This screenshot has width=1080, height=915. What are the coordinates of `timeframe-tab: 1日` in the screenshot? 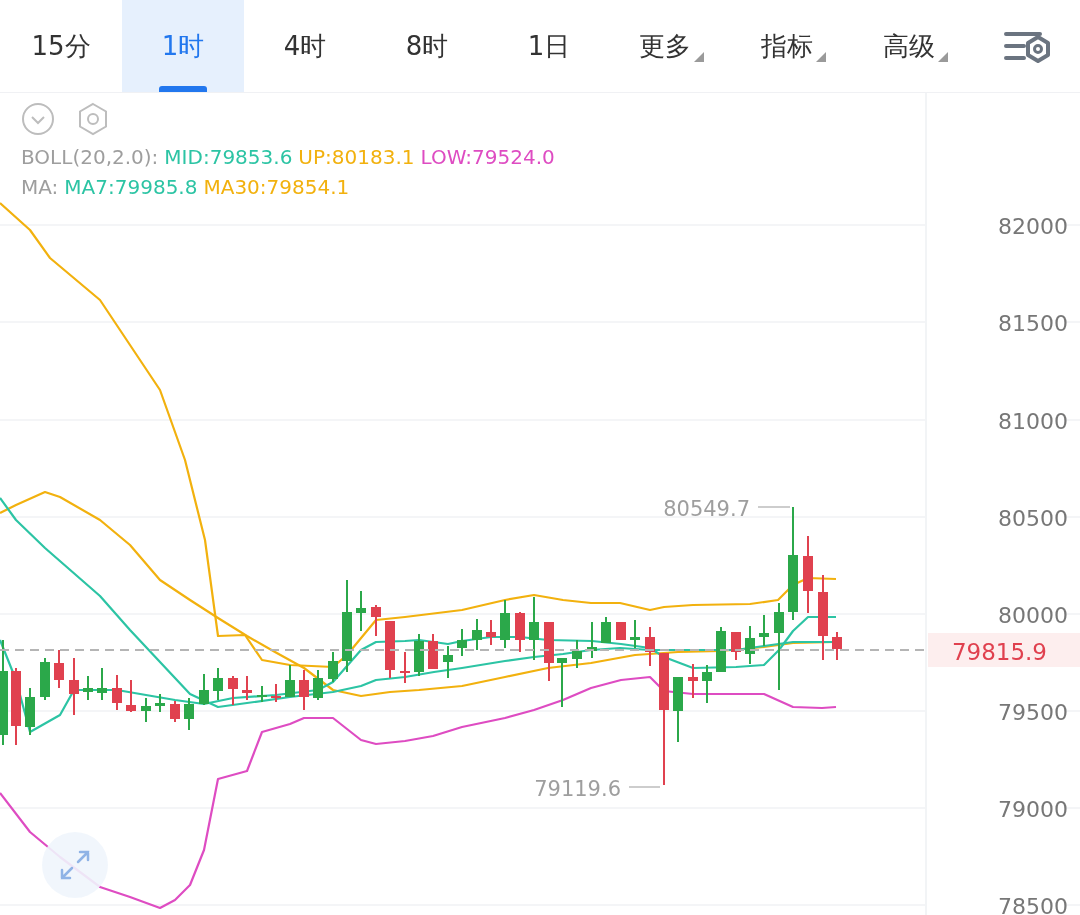 It's located at (549, 46).